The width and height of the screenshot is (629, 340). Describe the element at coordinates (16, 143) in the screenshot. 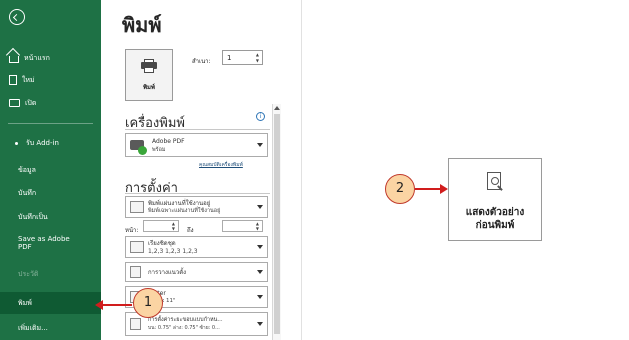

I see `bullet-icon` at that location.